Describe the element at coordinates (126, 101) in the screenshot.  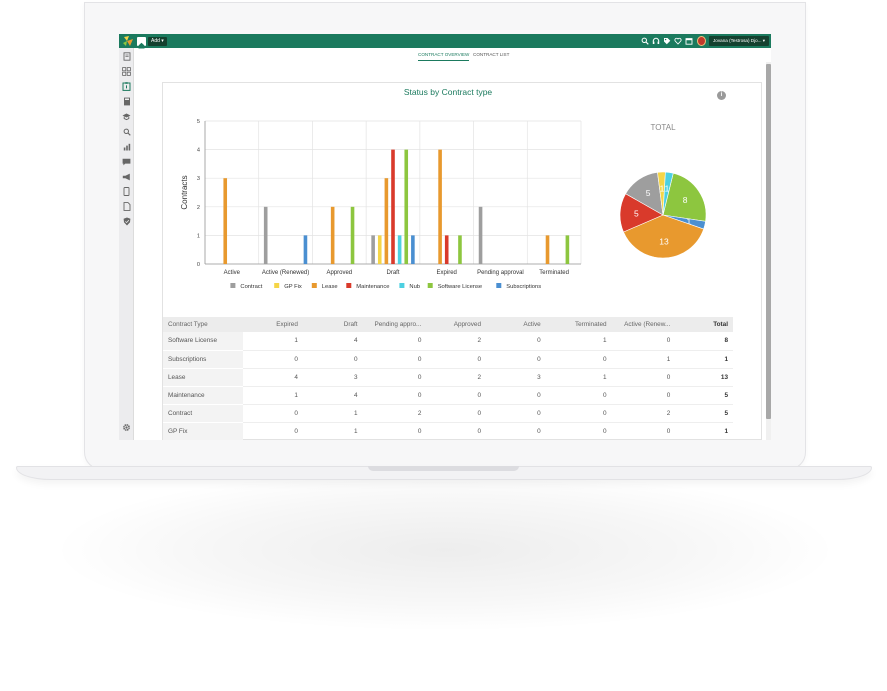
I see `calculator-icon` at that location.